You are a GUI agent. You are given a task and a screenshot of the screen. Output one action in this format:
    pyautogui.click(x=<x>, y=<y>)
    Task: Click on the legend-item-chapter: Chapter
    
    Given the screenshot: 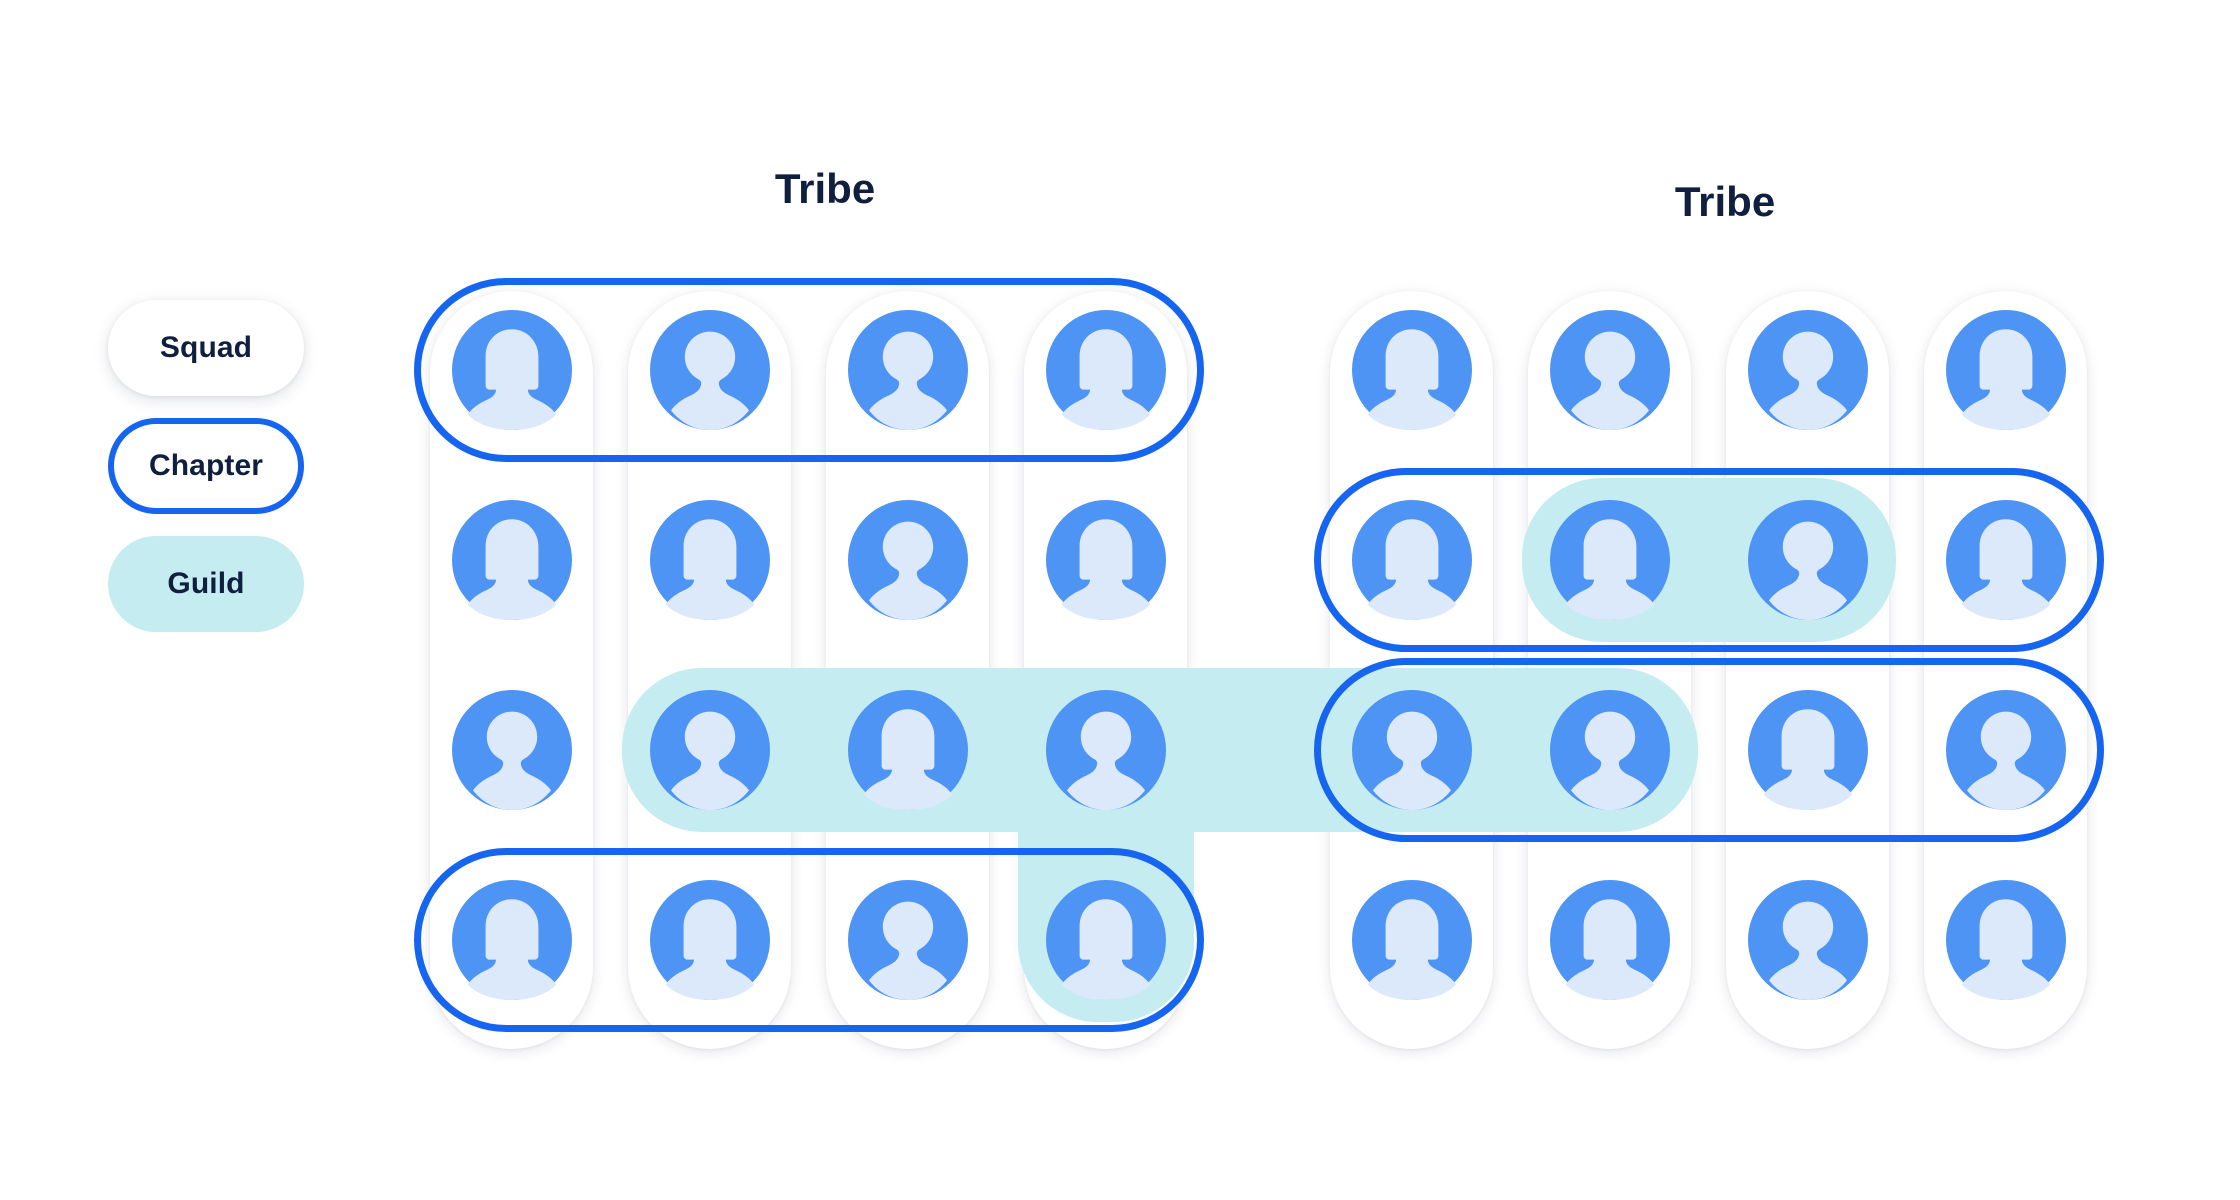 What is the action you would take?
    pyautogui.click(x=206, y=466)
    